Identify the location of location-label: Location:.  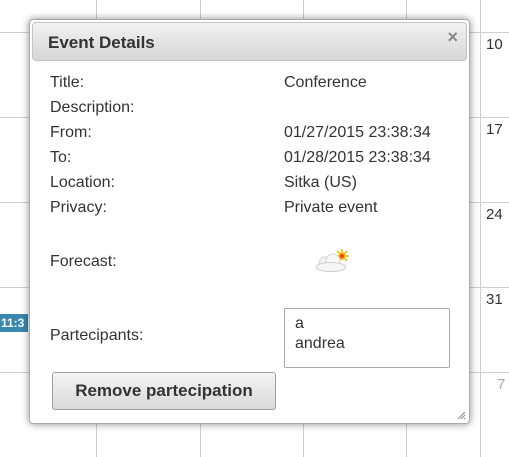
(82, 182).